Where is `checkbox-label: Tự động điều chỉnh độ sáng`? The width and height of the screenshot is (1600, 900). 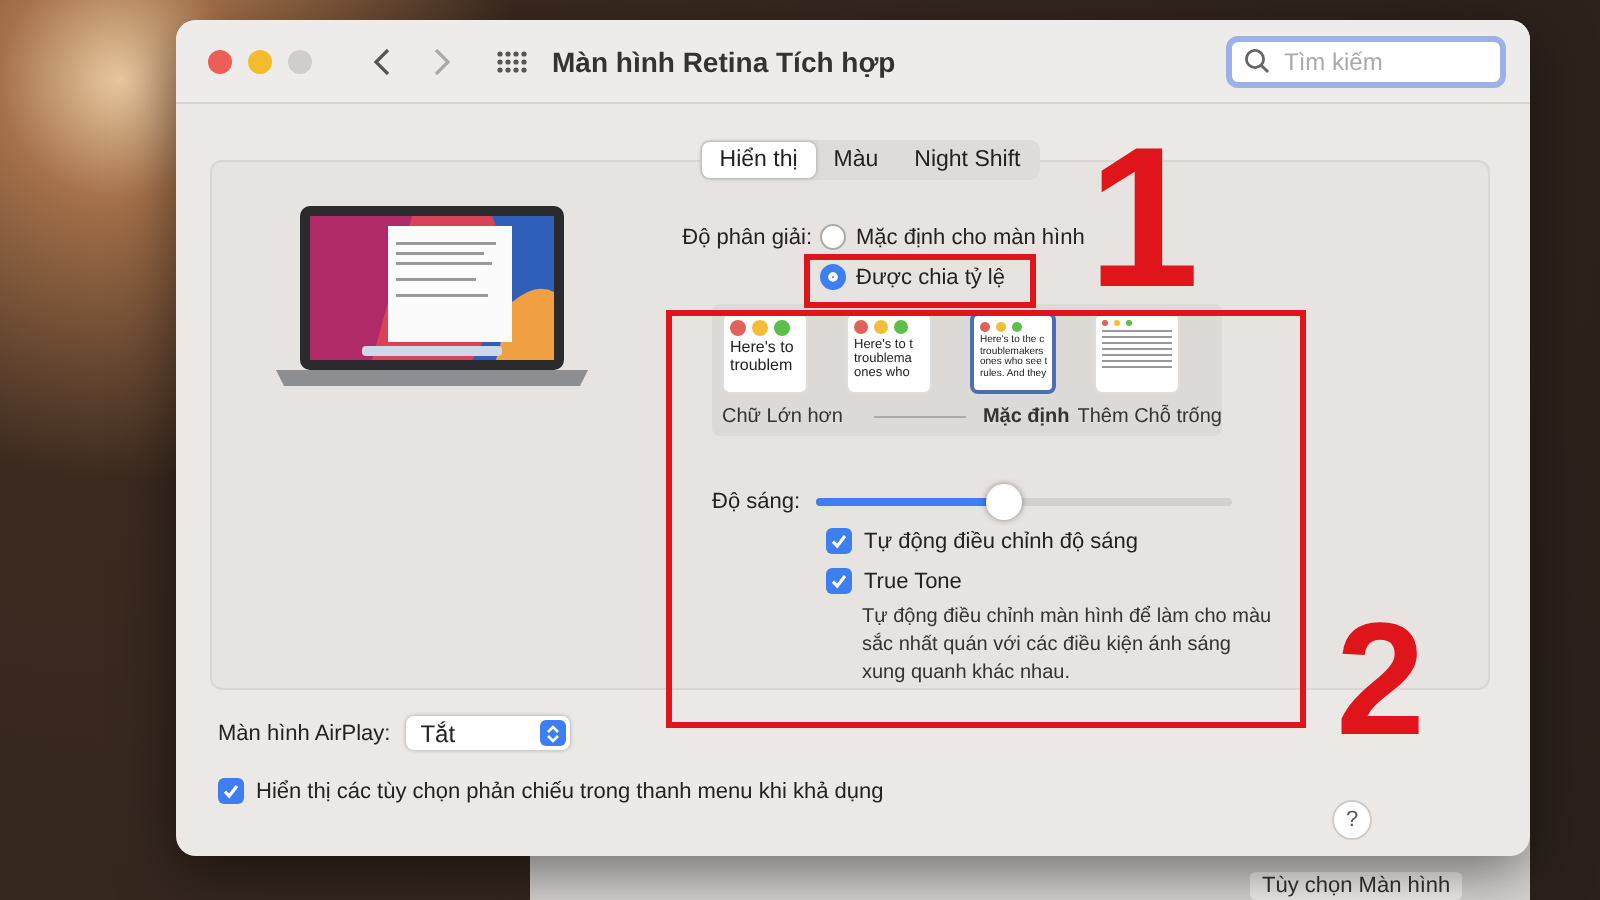
checkbox-label: Tự động điều chỉnh độ sáng is located at coordinates (1001, 541).